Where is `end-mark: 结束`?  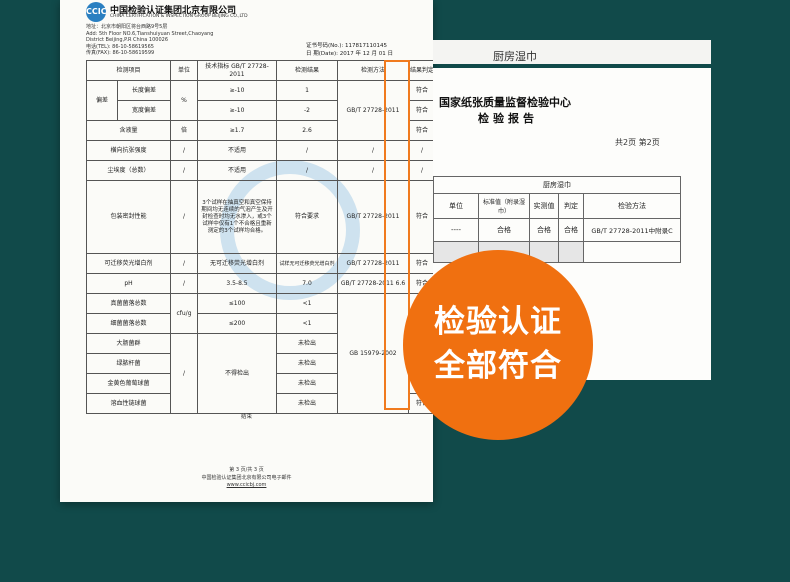
end-mark: 结束 is located at coordinates (246, 417).